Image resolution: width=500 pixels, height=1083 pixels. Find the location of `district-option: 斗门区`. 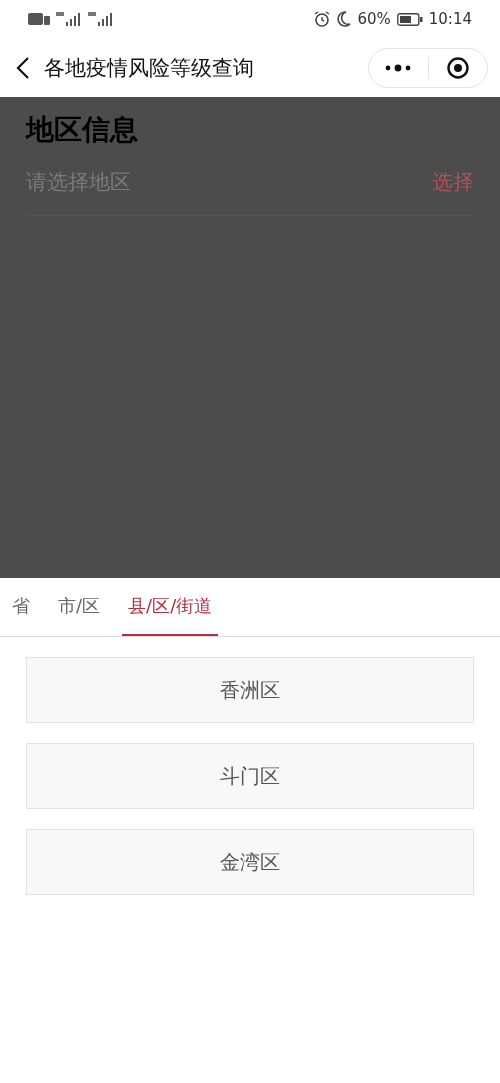

district-option: 斗门区 is located at coordinates (250, 776).